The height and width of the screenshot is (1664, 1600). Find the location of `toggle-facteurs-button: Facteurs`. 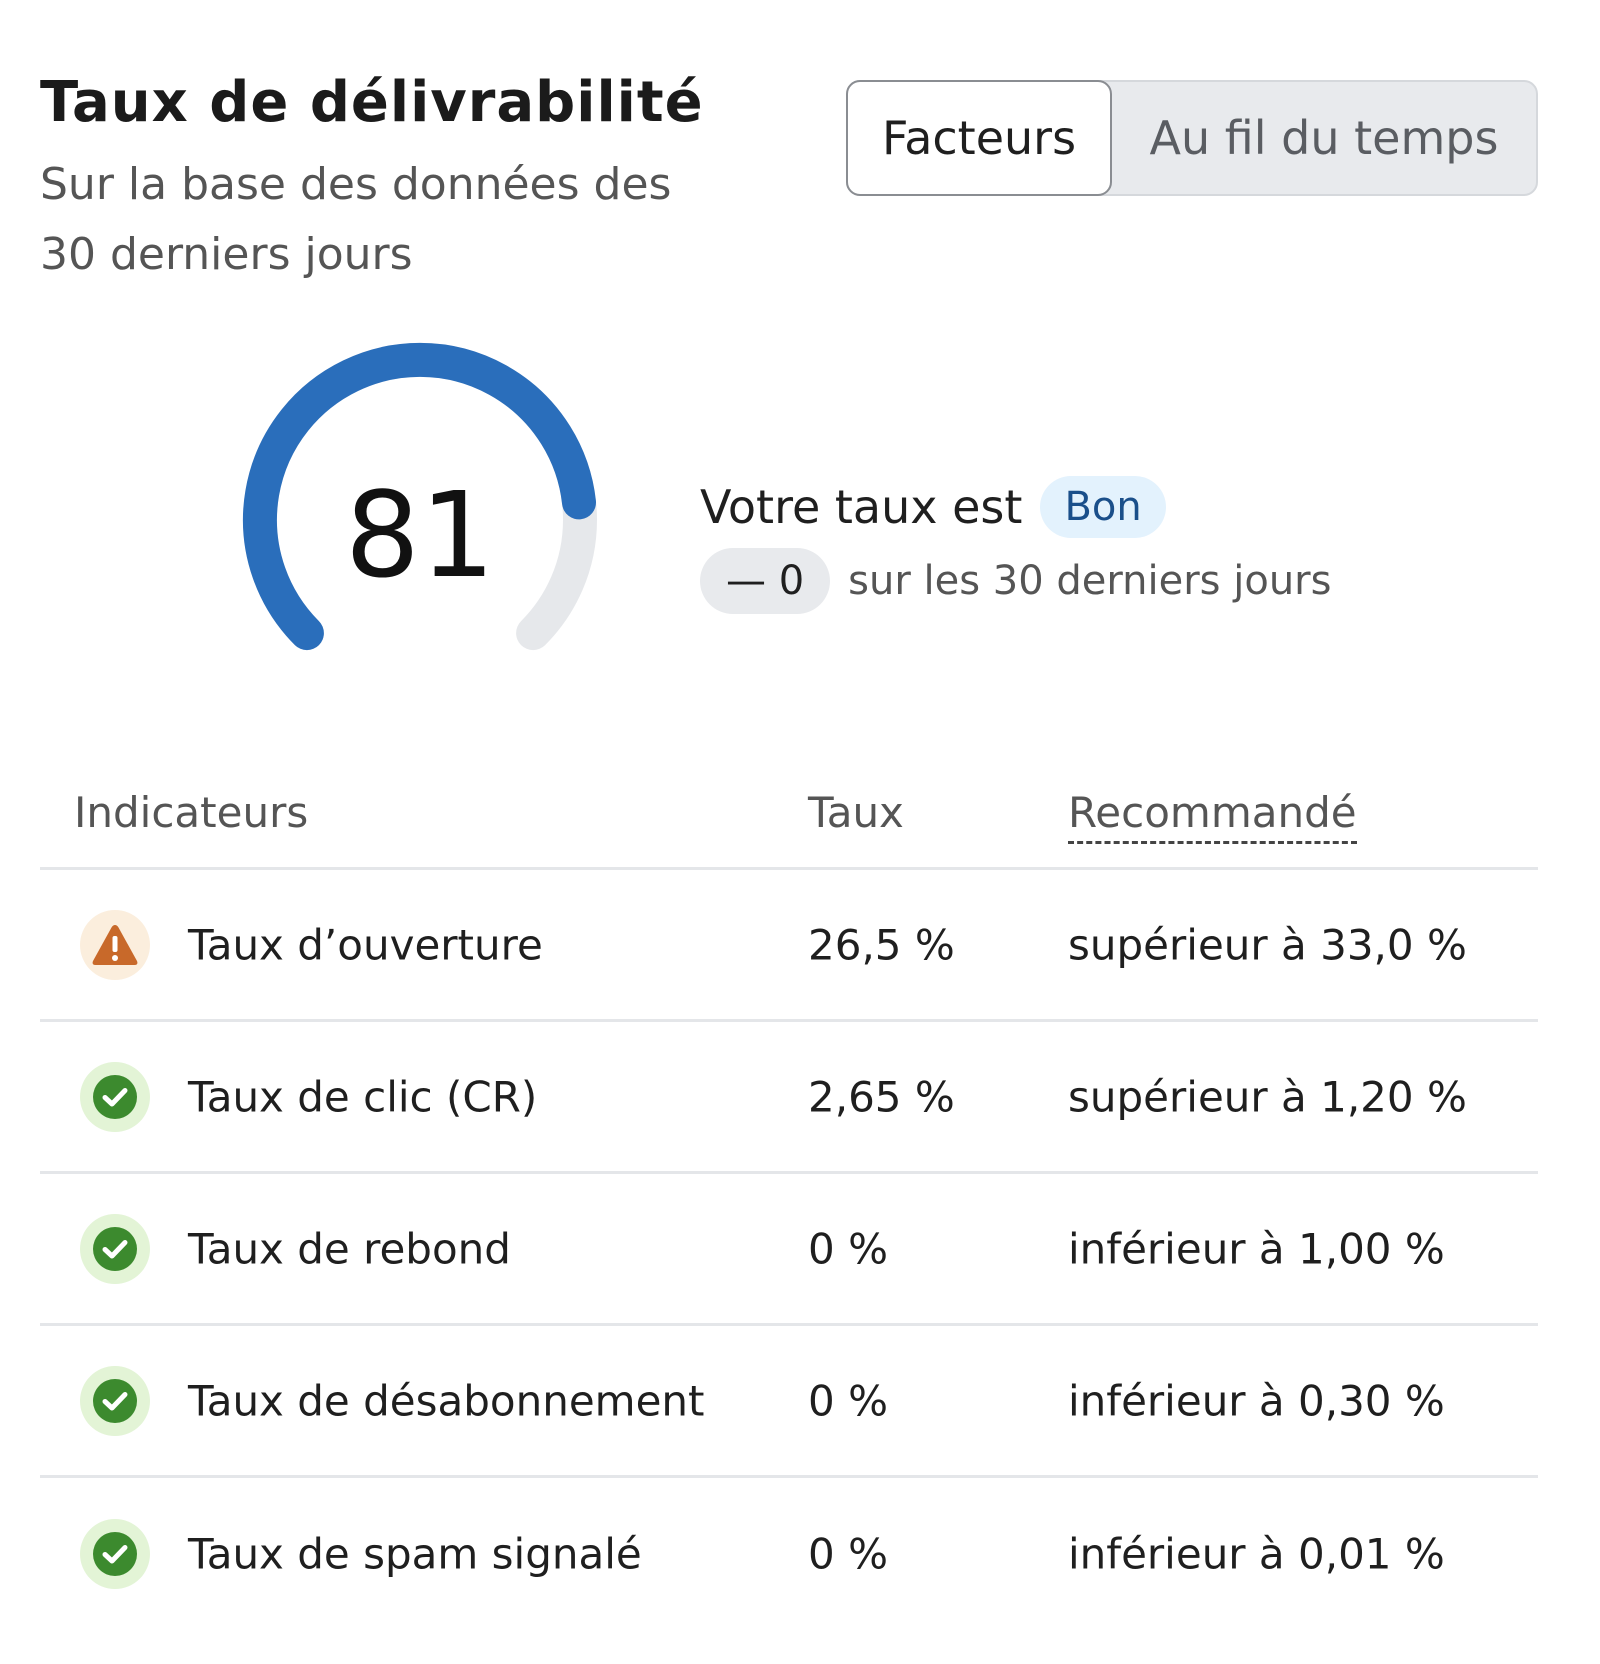

toggle-facteurs-button: Facteurs is located at coordinates (979, 138).